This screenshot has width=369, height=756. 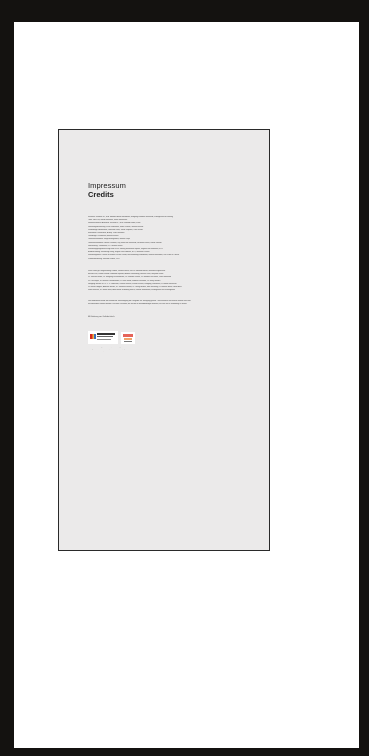 What do you see at coordinates (107, 185) in the screenshot?
I see `page-title-impressum: Impressum` at bounding box center [107, 185].